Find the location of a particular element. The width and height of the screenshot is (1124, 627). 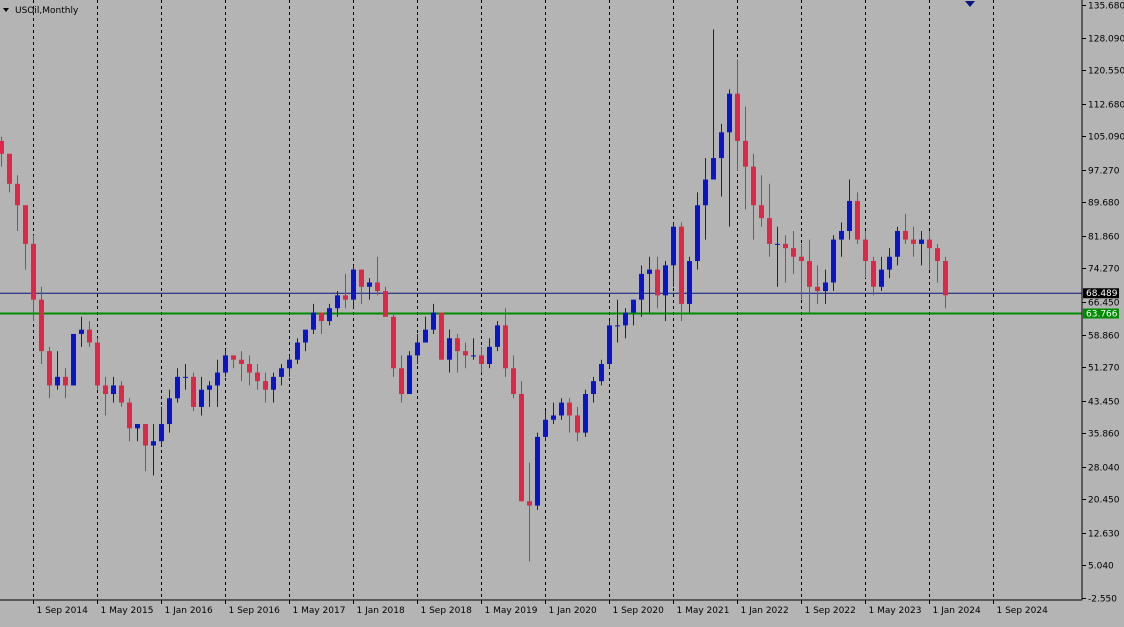

symbol-header: USOil,Monthly is located at coordinates (41, 11).